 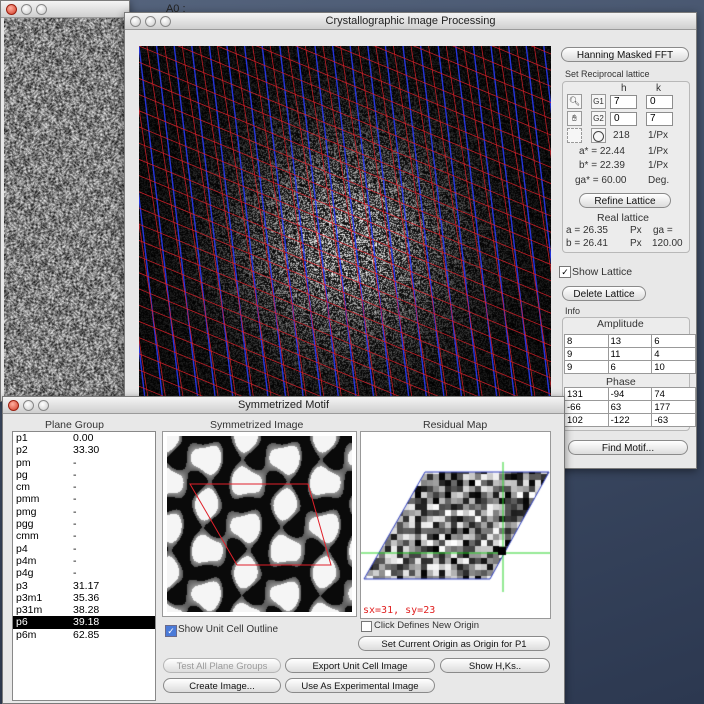 I want to click on plane-group-item: p2 33.30, so click(x=84, y=450).